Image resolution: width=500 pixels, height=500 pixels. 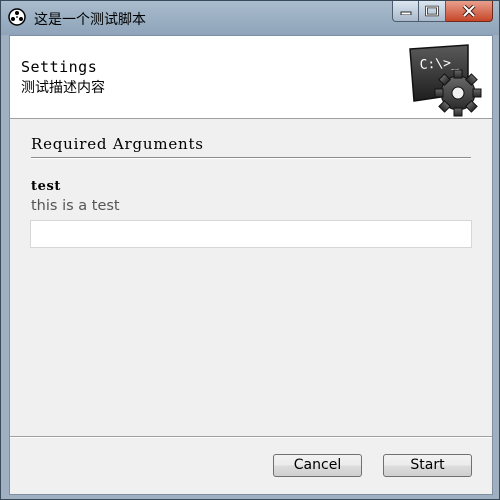 I want to click on app-film-reel-icon, so click(x=17, y=17).